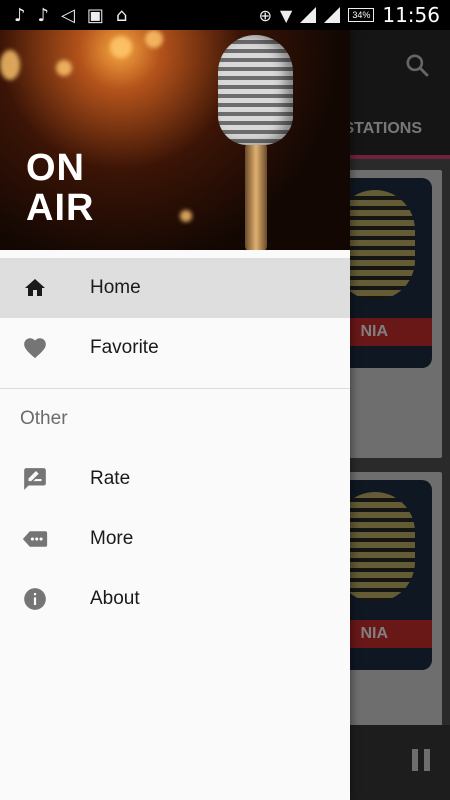  Describe the element at coordinates (175, 479) in the screenshot. I see `menu-item-rate: Rate` at that location.